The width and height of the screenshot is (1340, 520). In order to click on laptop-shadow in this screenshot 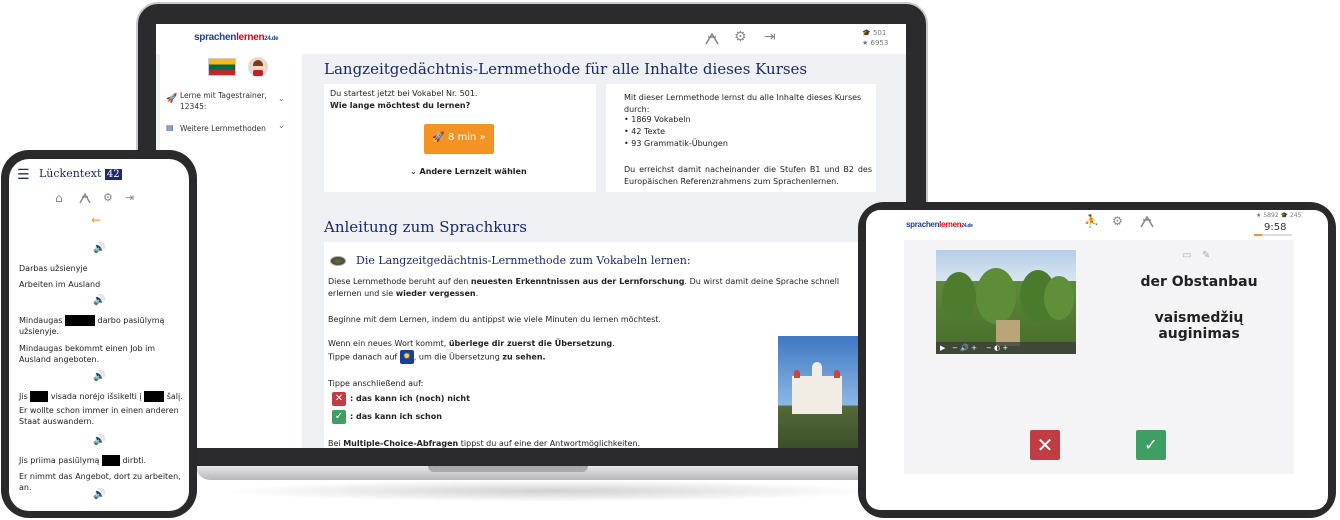, I will do `click(550, 491)`.